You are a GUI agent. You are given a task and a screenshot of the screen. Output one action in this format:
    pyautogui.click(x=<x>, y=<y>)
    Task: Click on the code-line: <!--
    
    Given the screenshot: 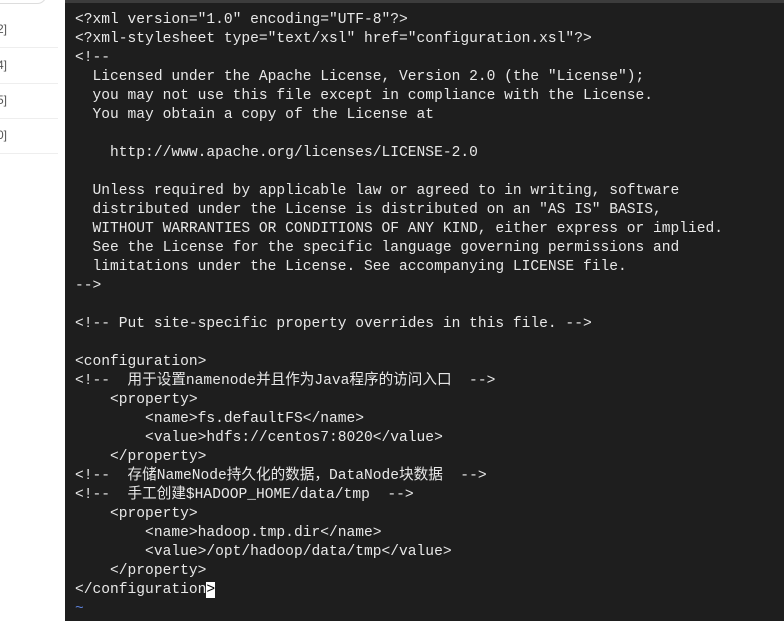 What is the action you would take?
    pyautogui.click(x=93, y=58)
    